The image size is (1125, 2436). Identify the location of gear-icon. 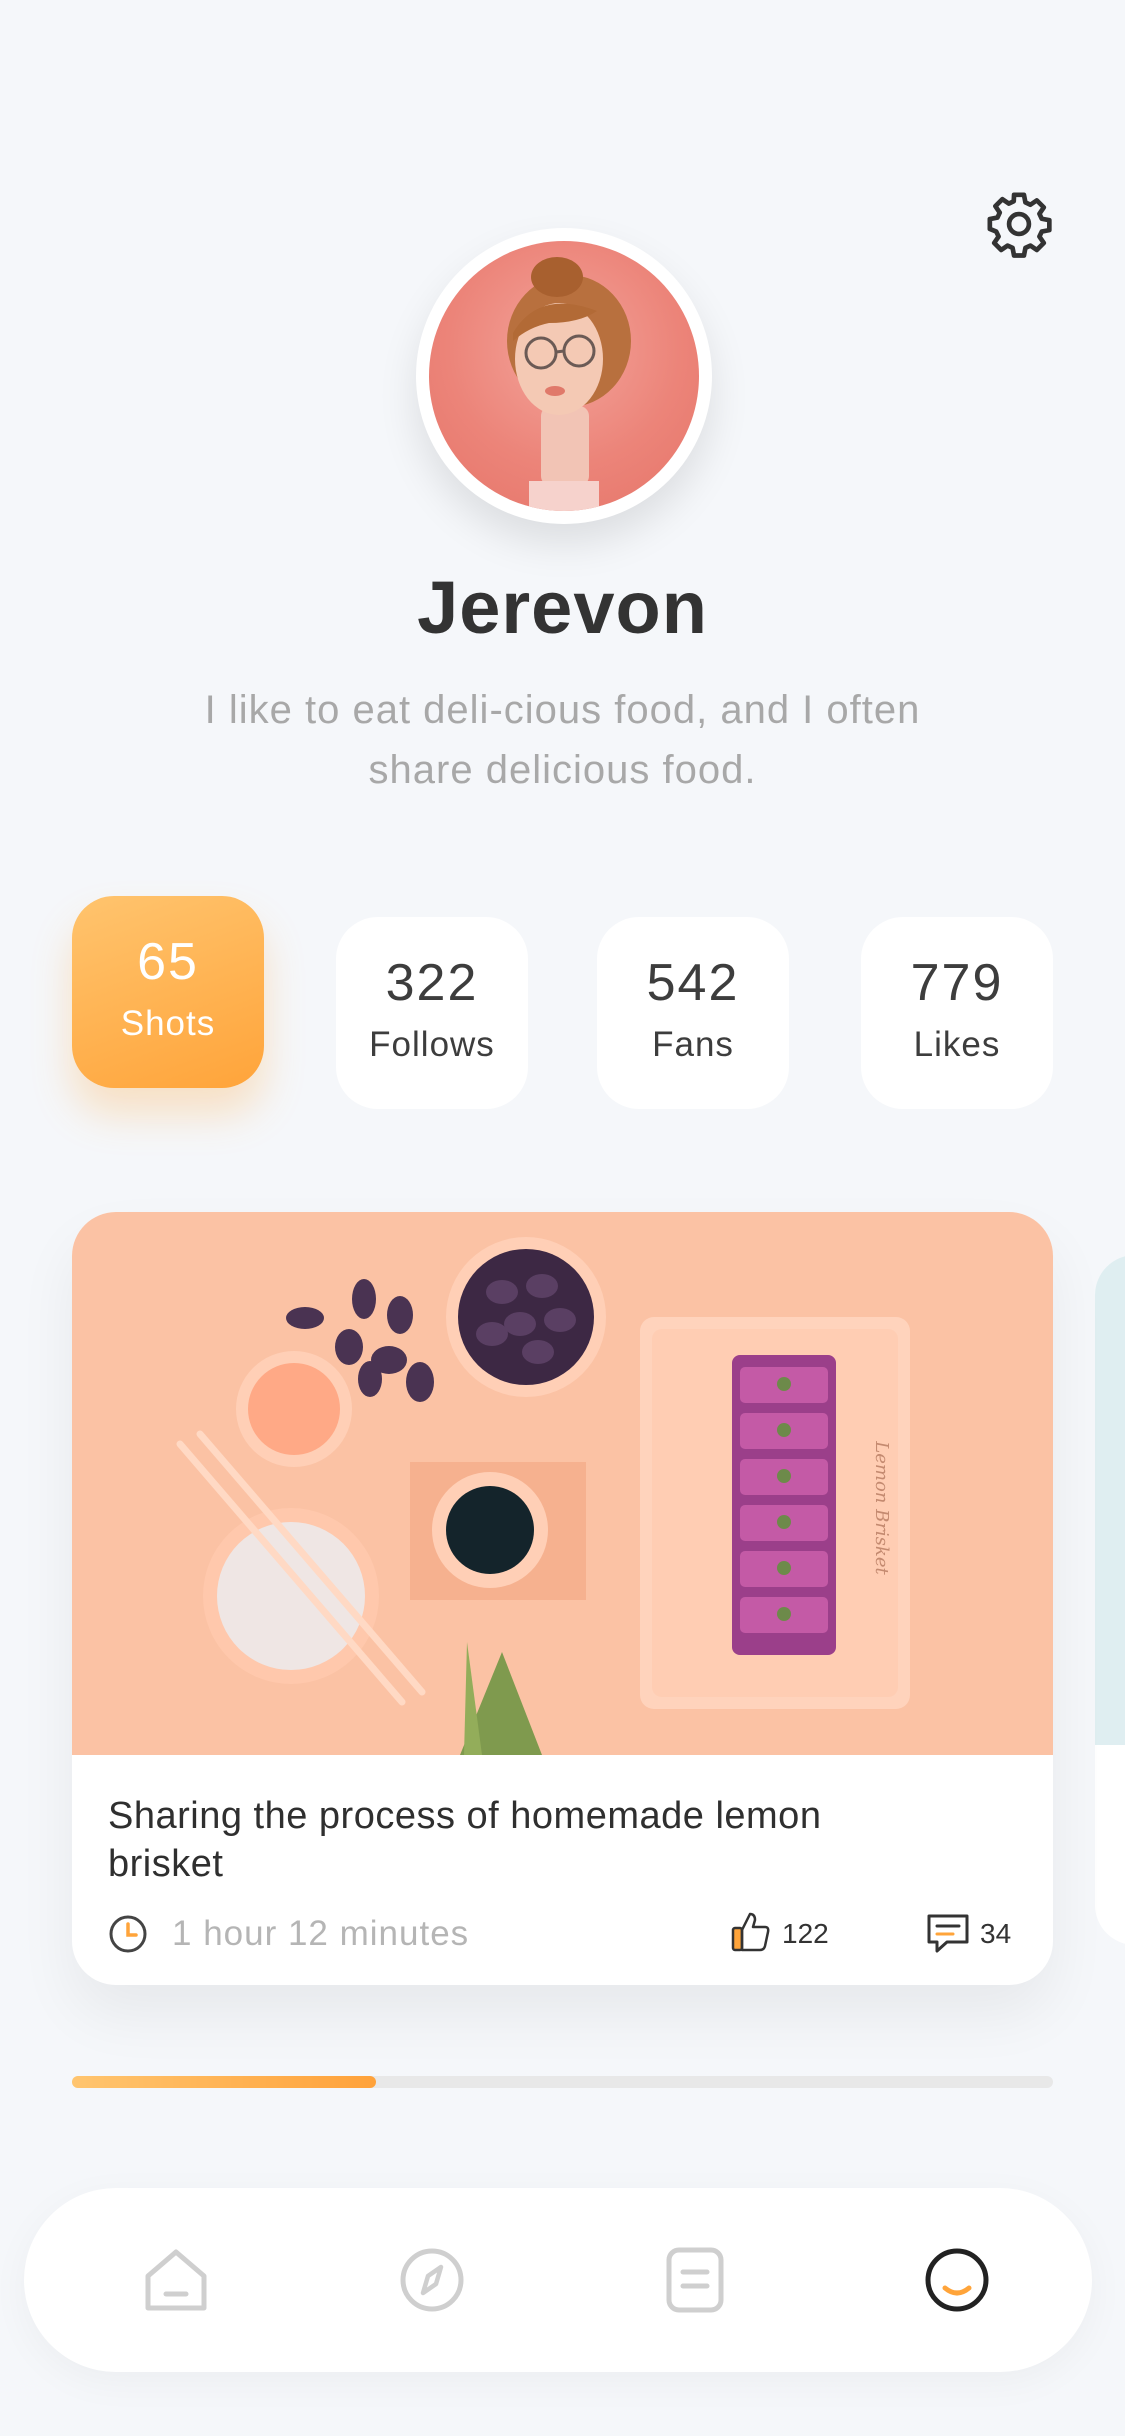
(1019, 225).